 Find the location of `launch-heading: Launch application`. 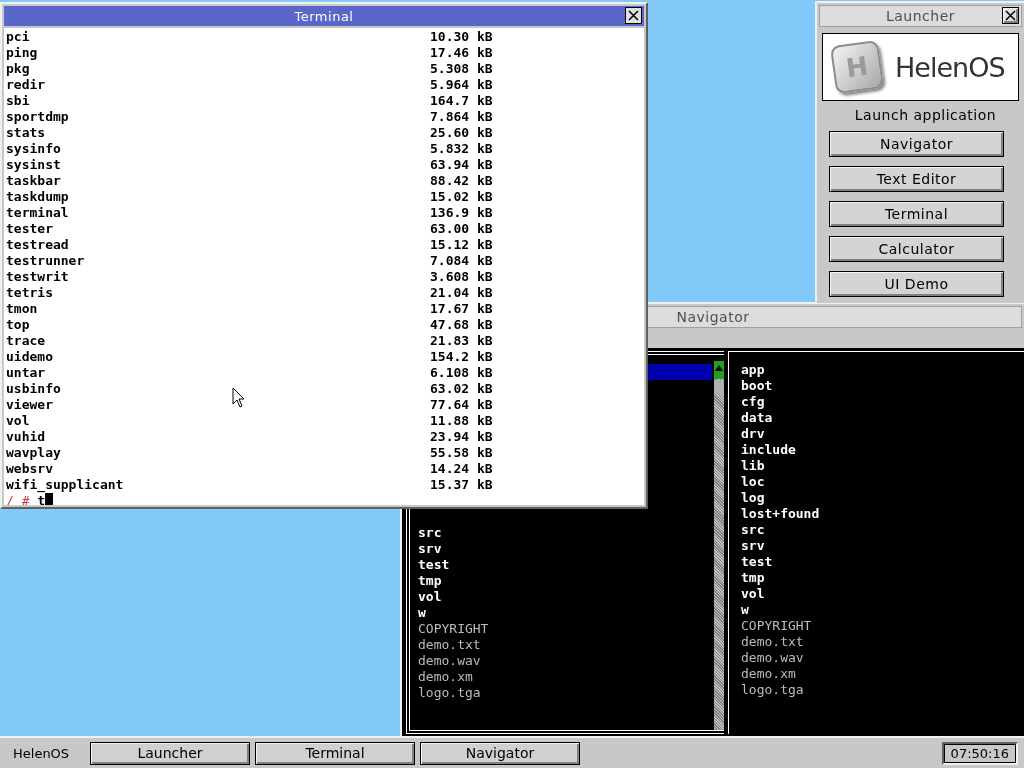

launch-heading: Launch application is located at coordinates (925, 115).